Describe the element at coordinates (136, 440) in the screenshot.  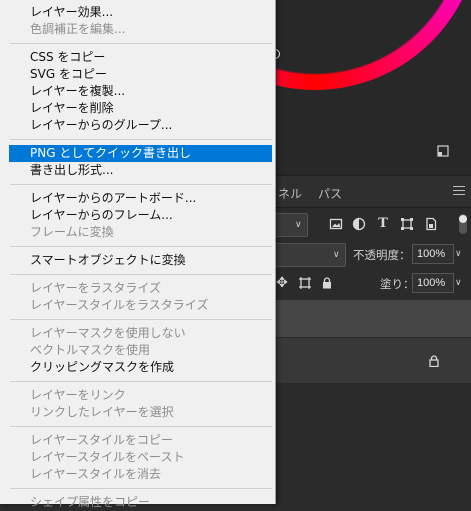
I see `menu-item-copy-layer-style: レイヤースタイルをコピー` at that location.